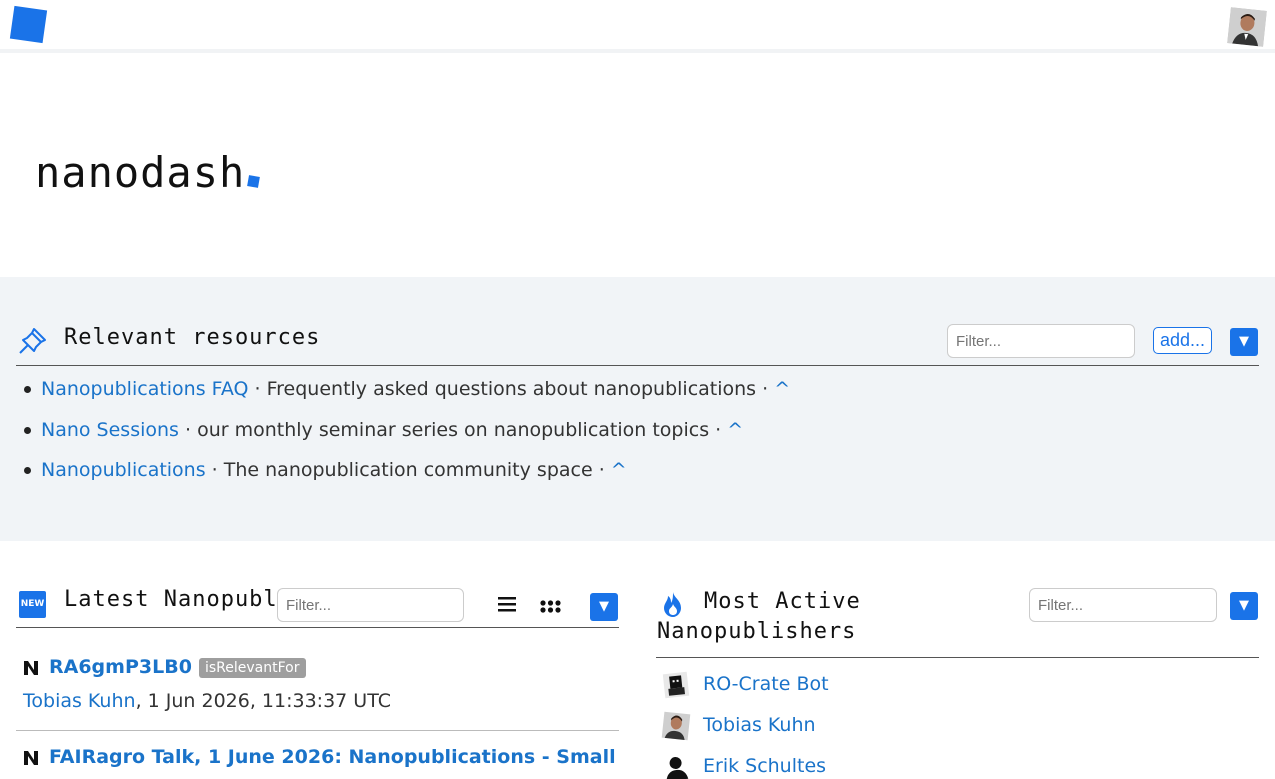 Image resolution: width=1275 pixels, height=779 pixels. What do you see at coordinates (254, 181) in the screenshot?
I see `wordmark-dot-icon` at bounding box center [254, 181].